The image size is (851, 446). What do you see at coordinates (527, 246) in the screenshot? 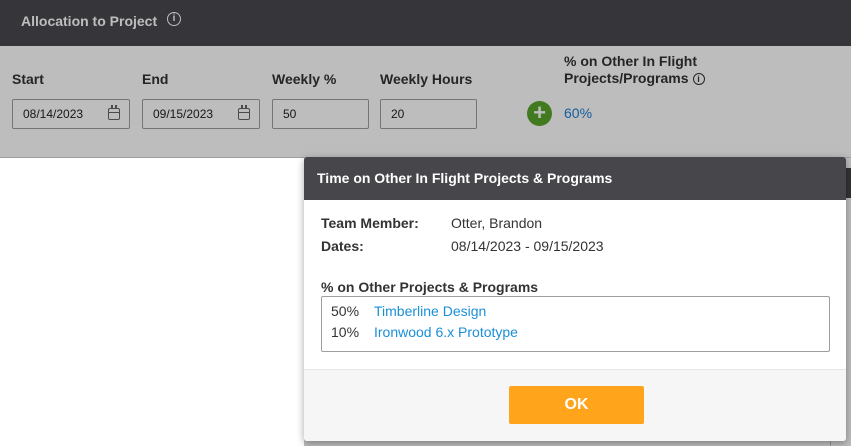
I see `dates-value: 08/14/2023 - 09/15/2023` at bounding box center [527, 246].